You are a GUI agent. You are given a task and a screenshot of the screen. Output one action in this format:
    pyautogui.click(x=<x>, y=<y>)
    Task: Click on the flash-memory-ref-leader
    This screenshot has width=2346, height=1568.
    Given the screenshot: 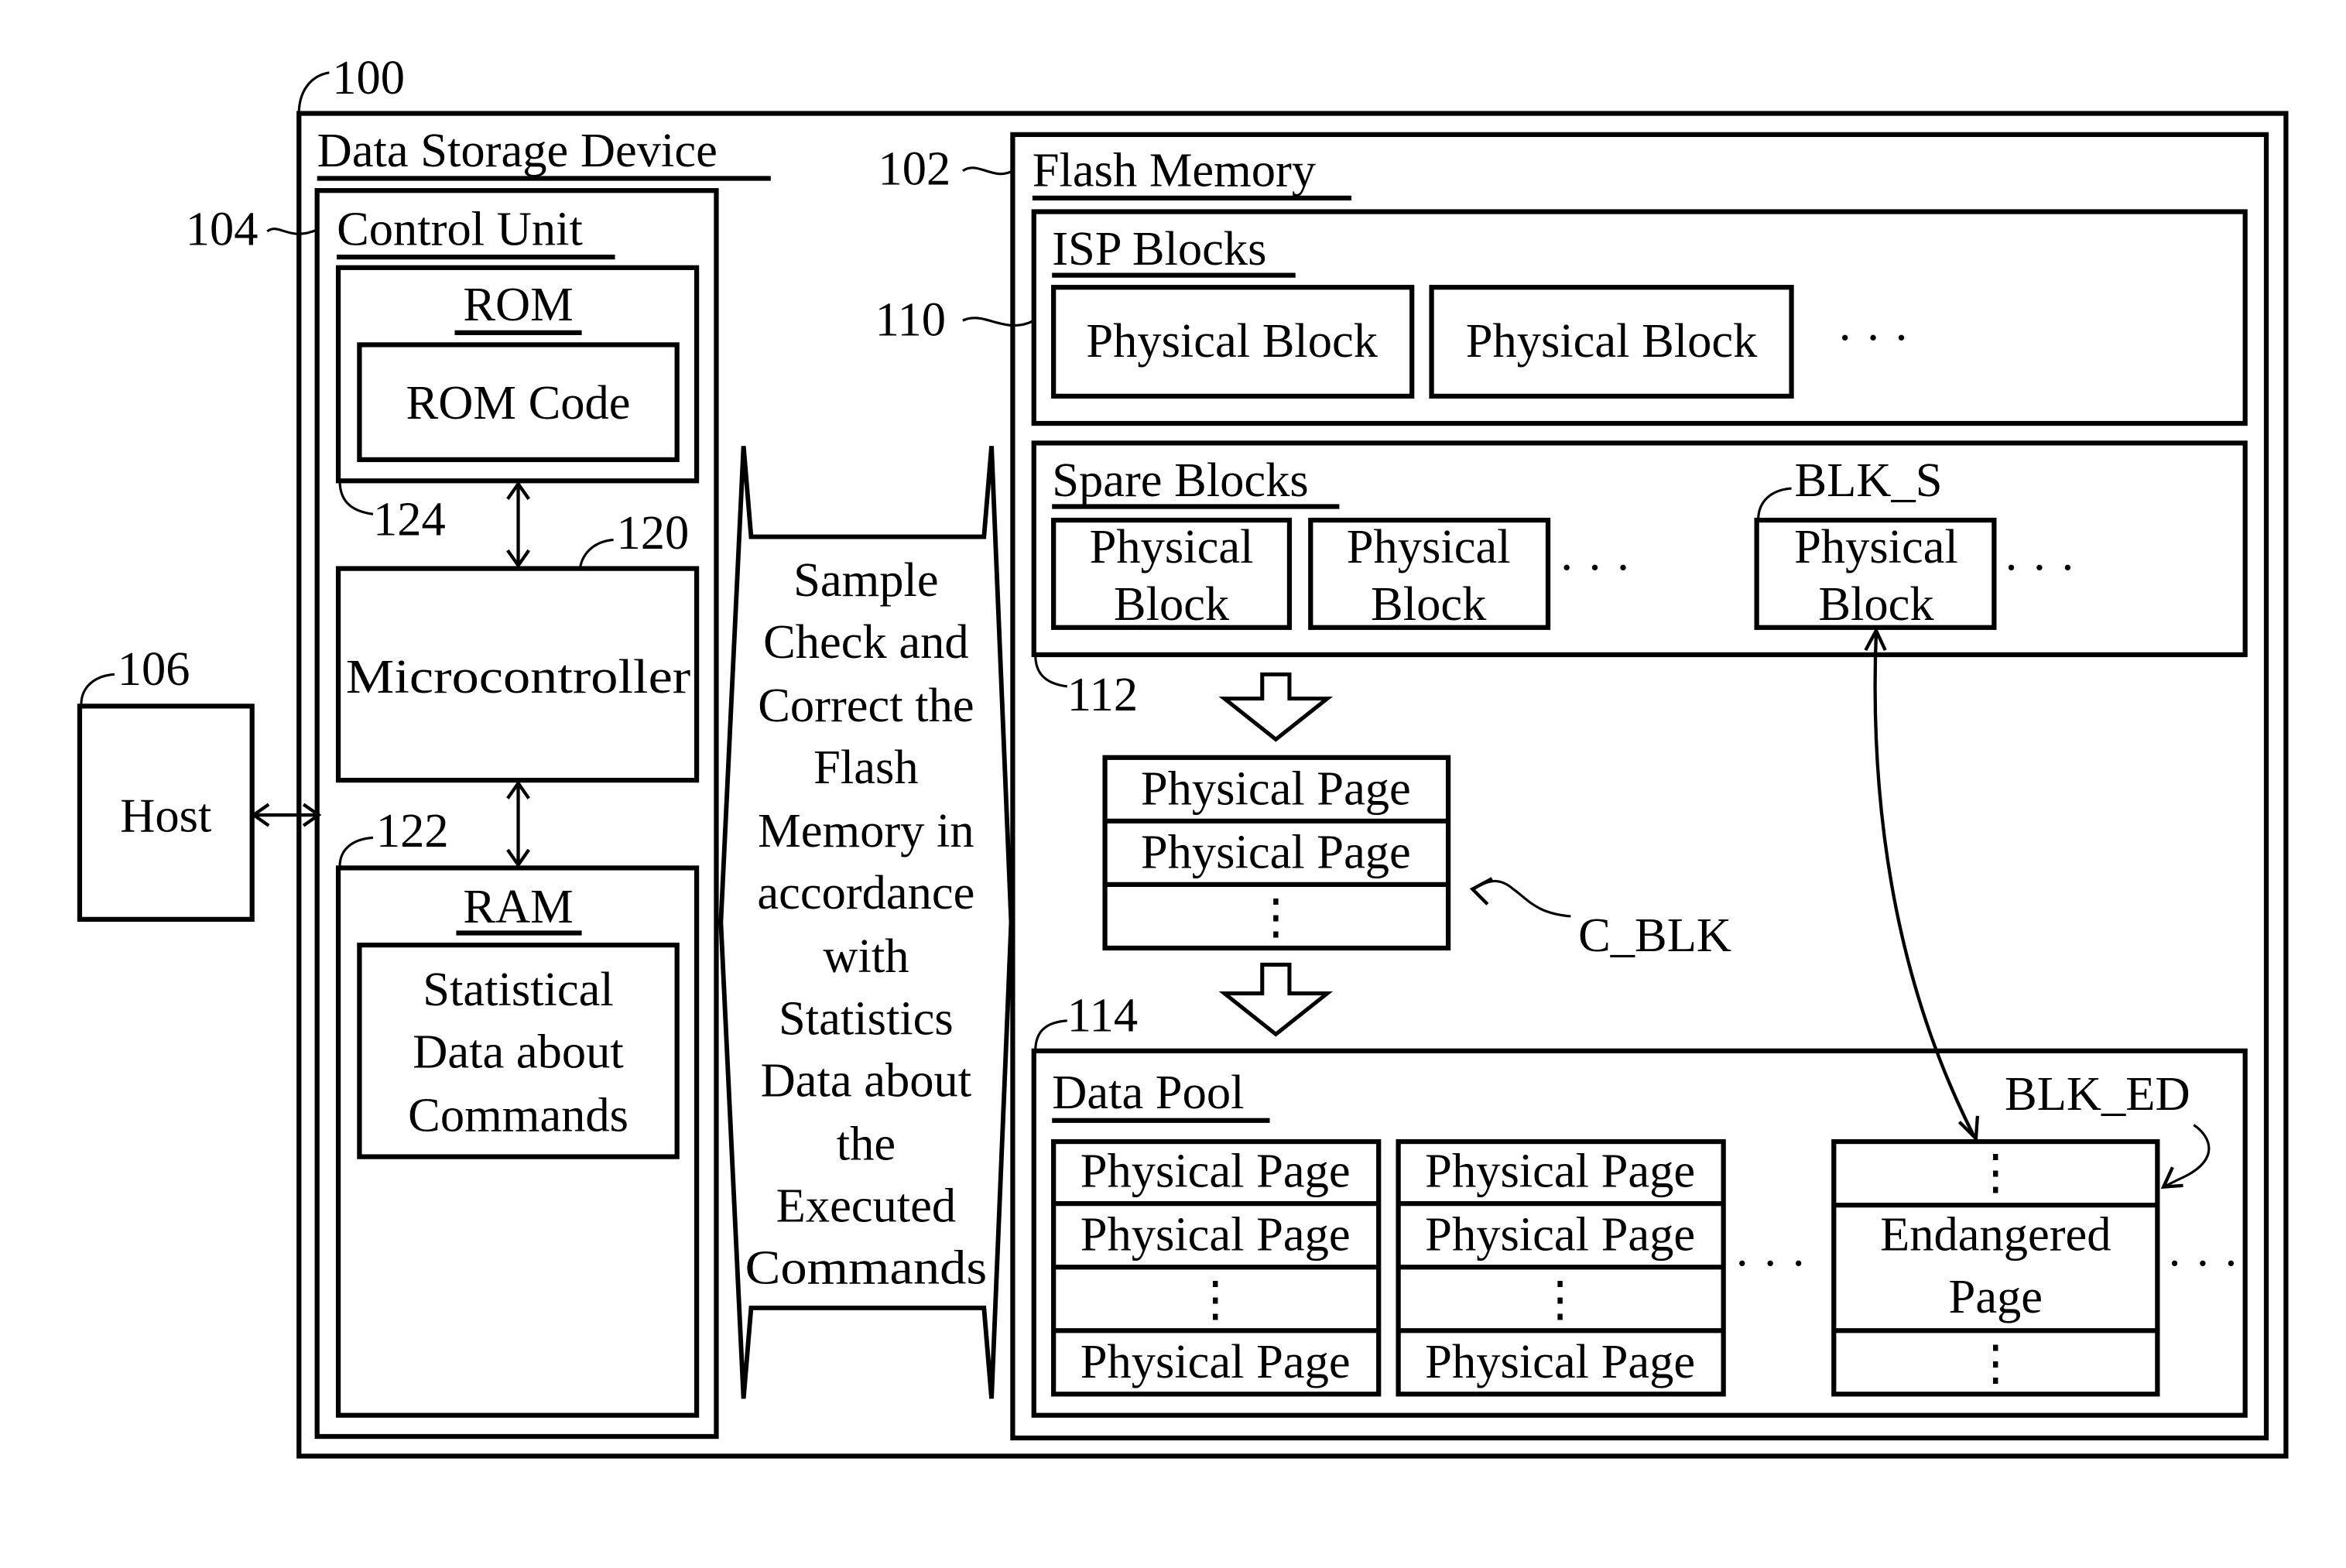 What is the action you would take?
    pyautogui.click(x=988, y=171)
    